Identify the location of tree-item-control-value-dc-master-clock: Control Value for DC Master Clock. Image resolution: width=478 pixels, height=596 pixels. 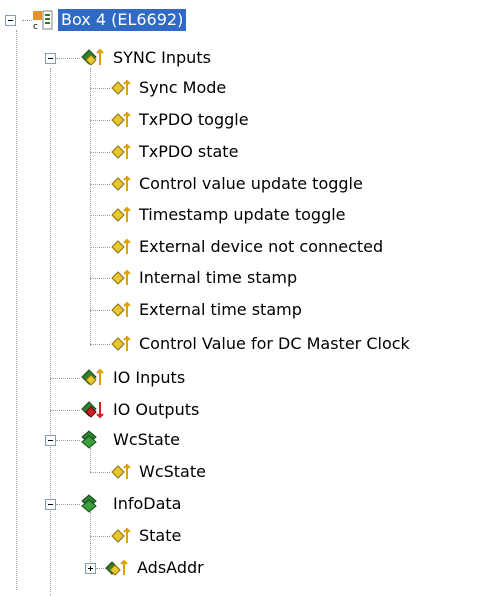
(261, 344).